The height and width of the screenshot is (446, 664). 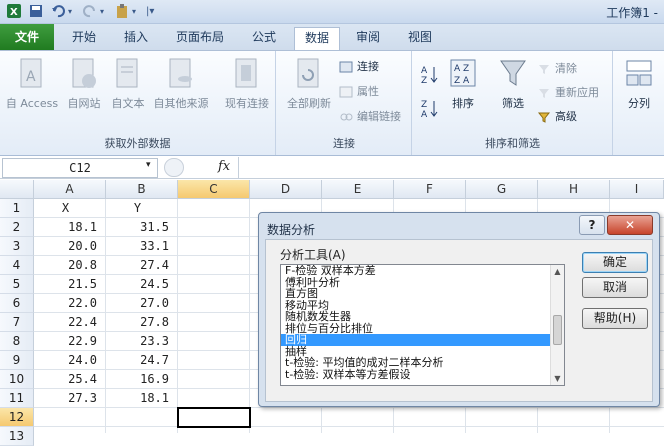 What do you see at coordinates (592, 225) in the screenshot?
I see `help-icon: ?` at bounding box center [592, 225].